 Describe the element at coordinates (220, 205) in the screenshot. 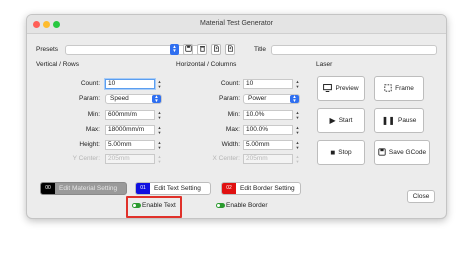

I see `toggle-switch-icon` at that location.